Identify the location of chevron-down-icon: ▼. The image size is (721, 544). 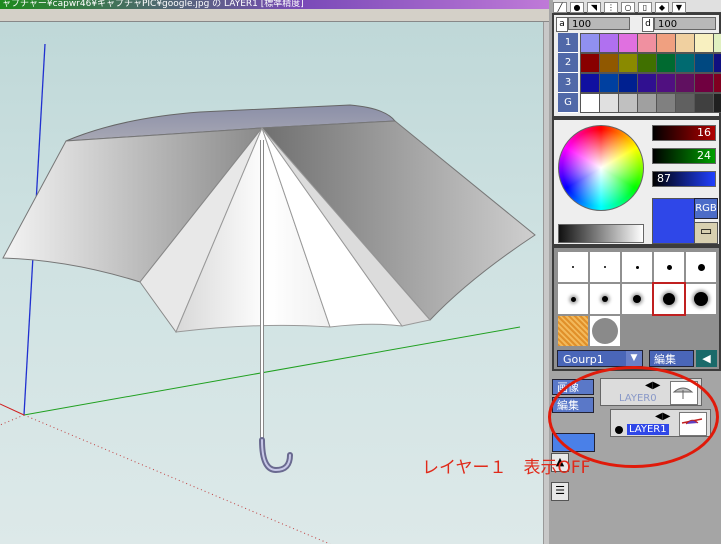
(634, 358).